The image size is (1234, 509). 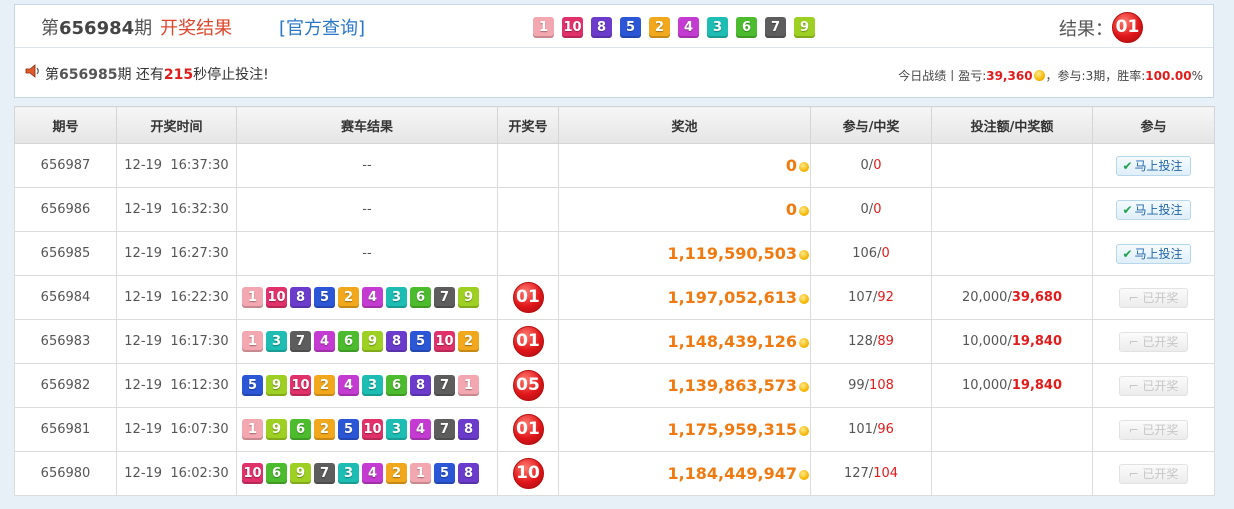 I want to click on race-result-cell: 1 9 6 2 5 10 3 4 7 8, so click(x=367, y=429).